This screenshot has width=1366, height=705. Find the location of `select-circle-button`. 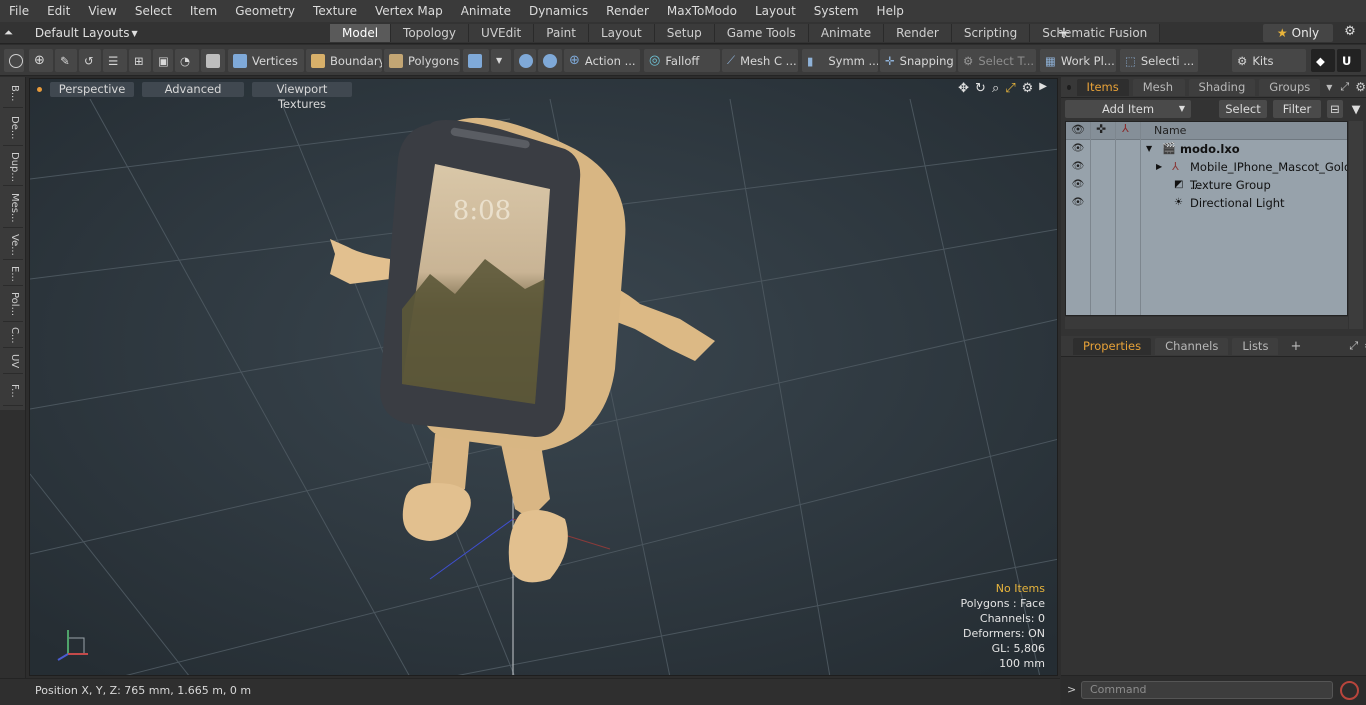

select-circle-button is located at coordinates (14, 60).